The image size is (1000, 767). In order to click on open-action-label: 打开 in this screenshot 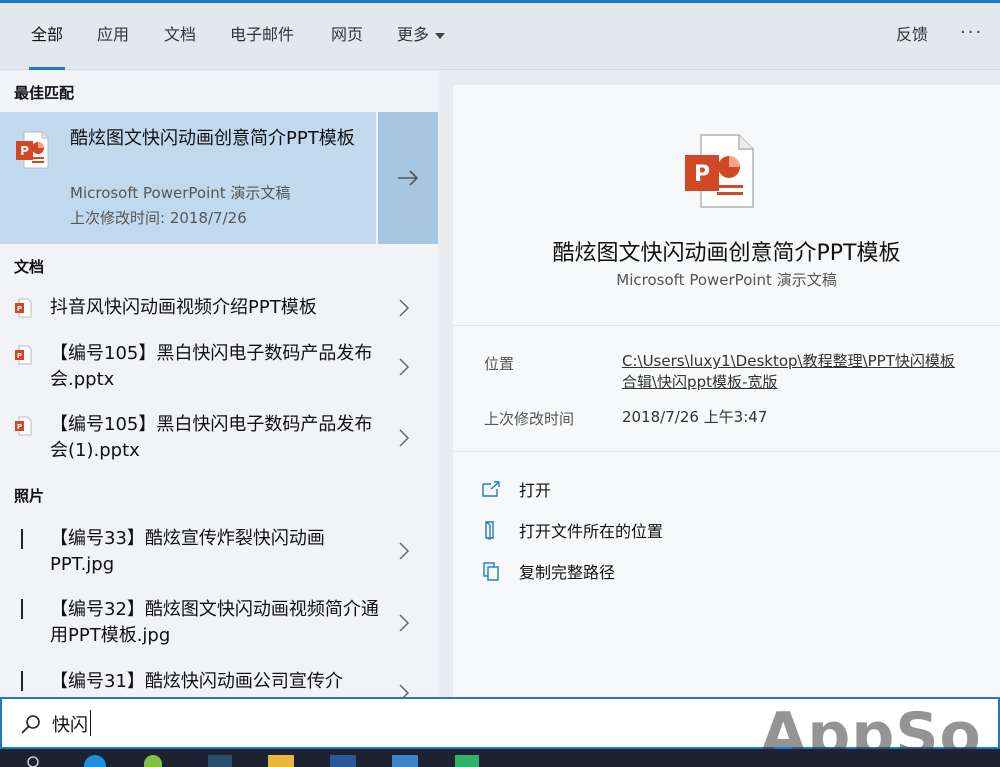, I will do `click(535, 490)`.